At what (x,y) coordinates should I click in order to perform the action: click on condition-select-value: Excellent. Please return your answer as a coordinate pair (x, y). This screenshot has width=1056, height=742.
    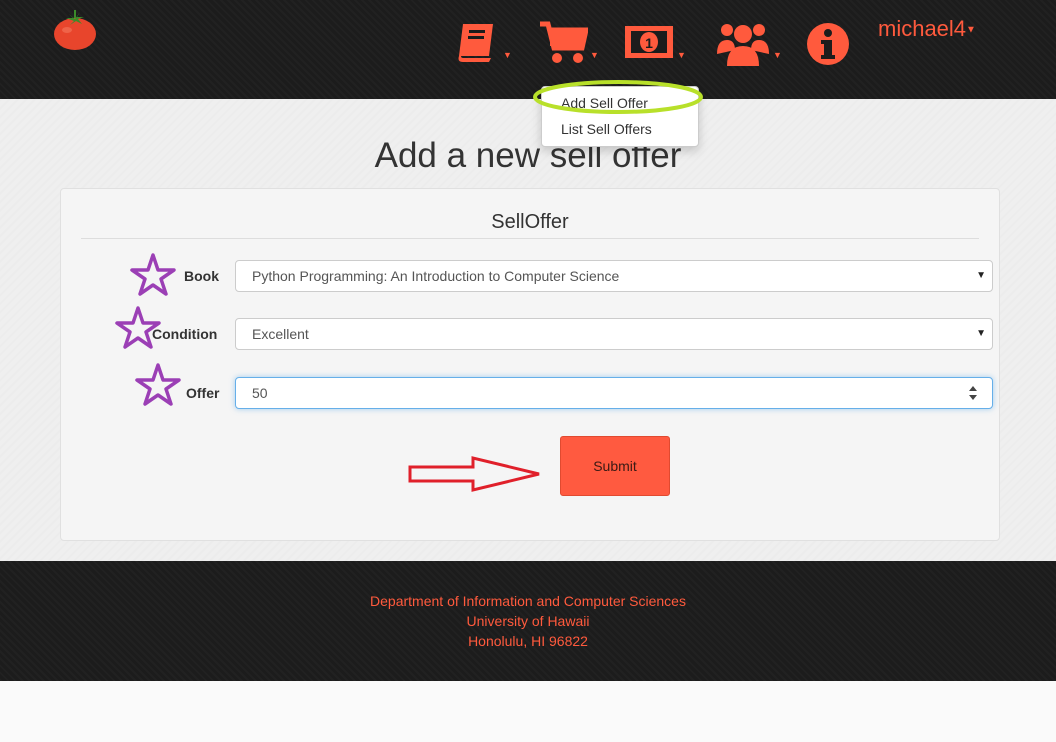
    Looking at the image, I should click on (280, 334).